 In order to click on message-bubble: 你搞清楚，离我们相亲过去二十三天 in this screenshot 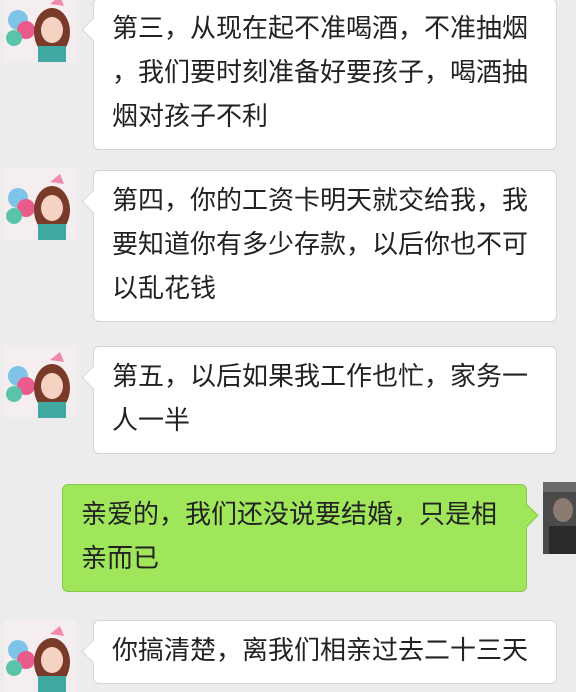, I will do `click(325, 652)`.